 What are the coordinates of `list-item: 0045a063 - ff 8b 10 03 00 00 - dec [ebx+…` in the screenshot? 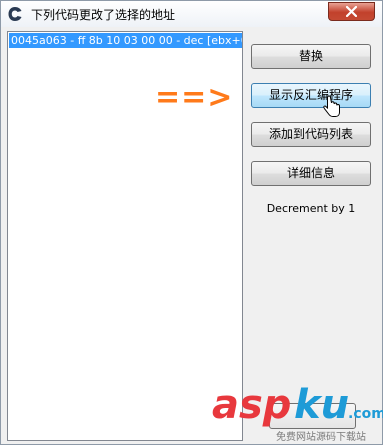 It's located at (125, 40).